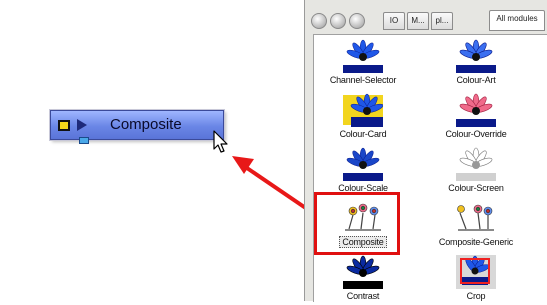 The width and height of the screenshot is (547, 305). I want to click on module-label: Composite-Generic, so click(476, 242).